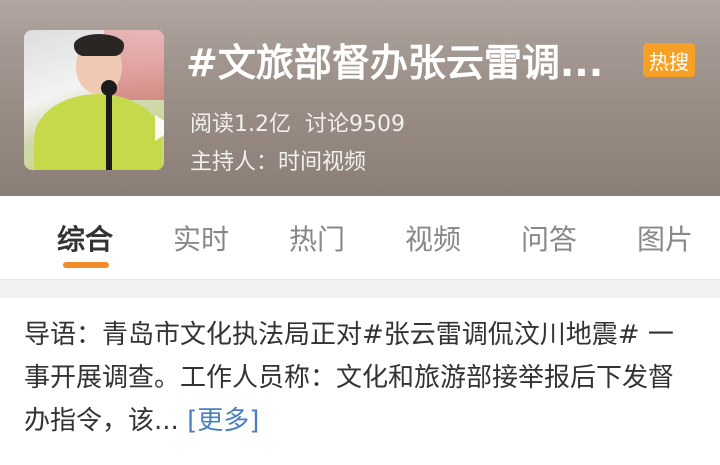 The image size is (720, 465). I want to click on section-divider, so click(360, 289).